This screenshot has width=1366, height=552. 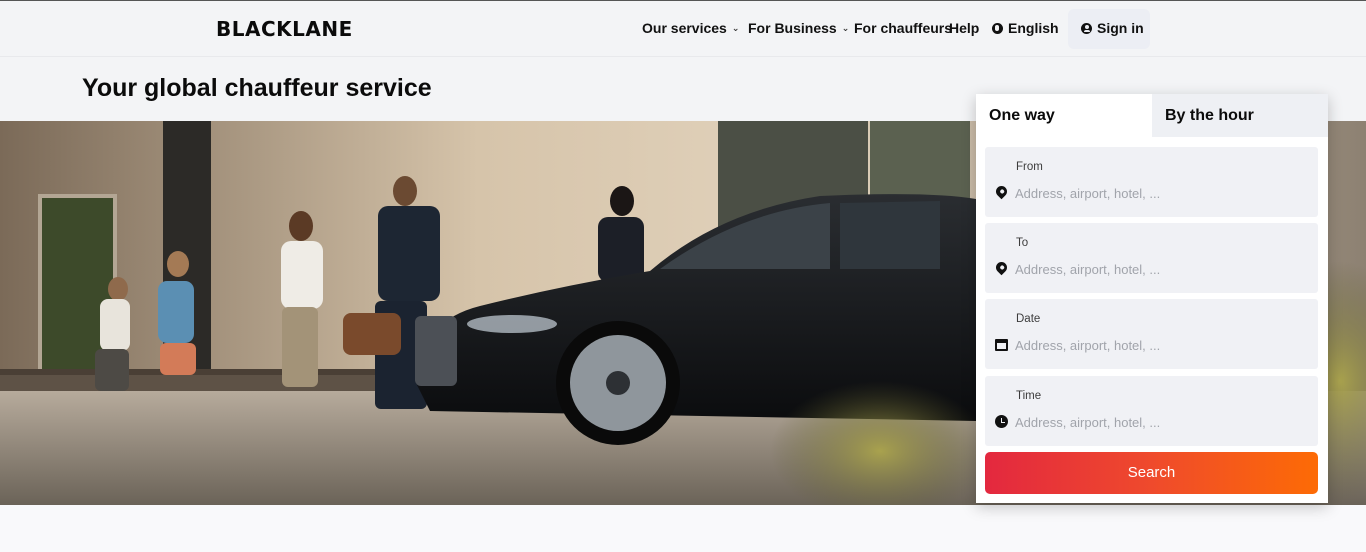 What do you see at coordinates (257, 88) in the screenshot?
I see `page-title: Your global chauffeur service` at bounding box center [257, 88].